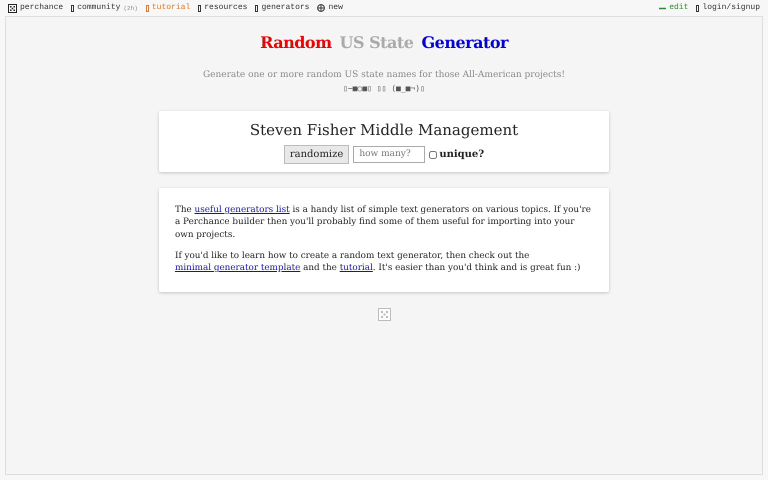 This screenshot has width=768, height=480. What do you see at coordinates (378, 262) in the screenshot?
I see `info-paragraph: If you'd like to learn how to create a random text generator, then check out the minimal generator template and the tutorial. It's easier than you'd think and is great fun :)` at bounding box center [378, 262].